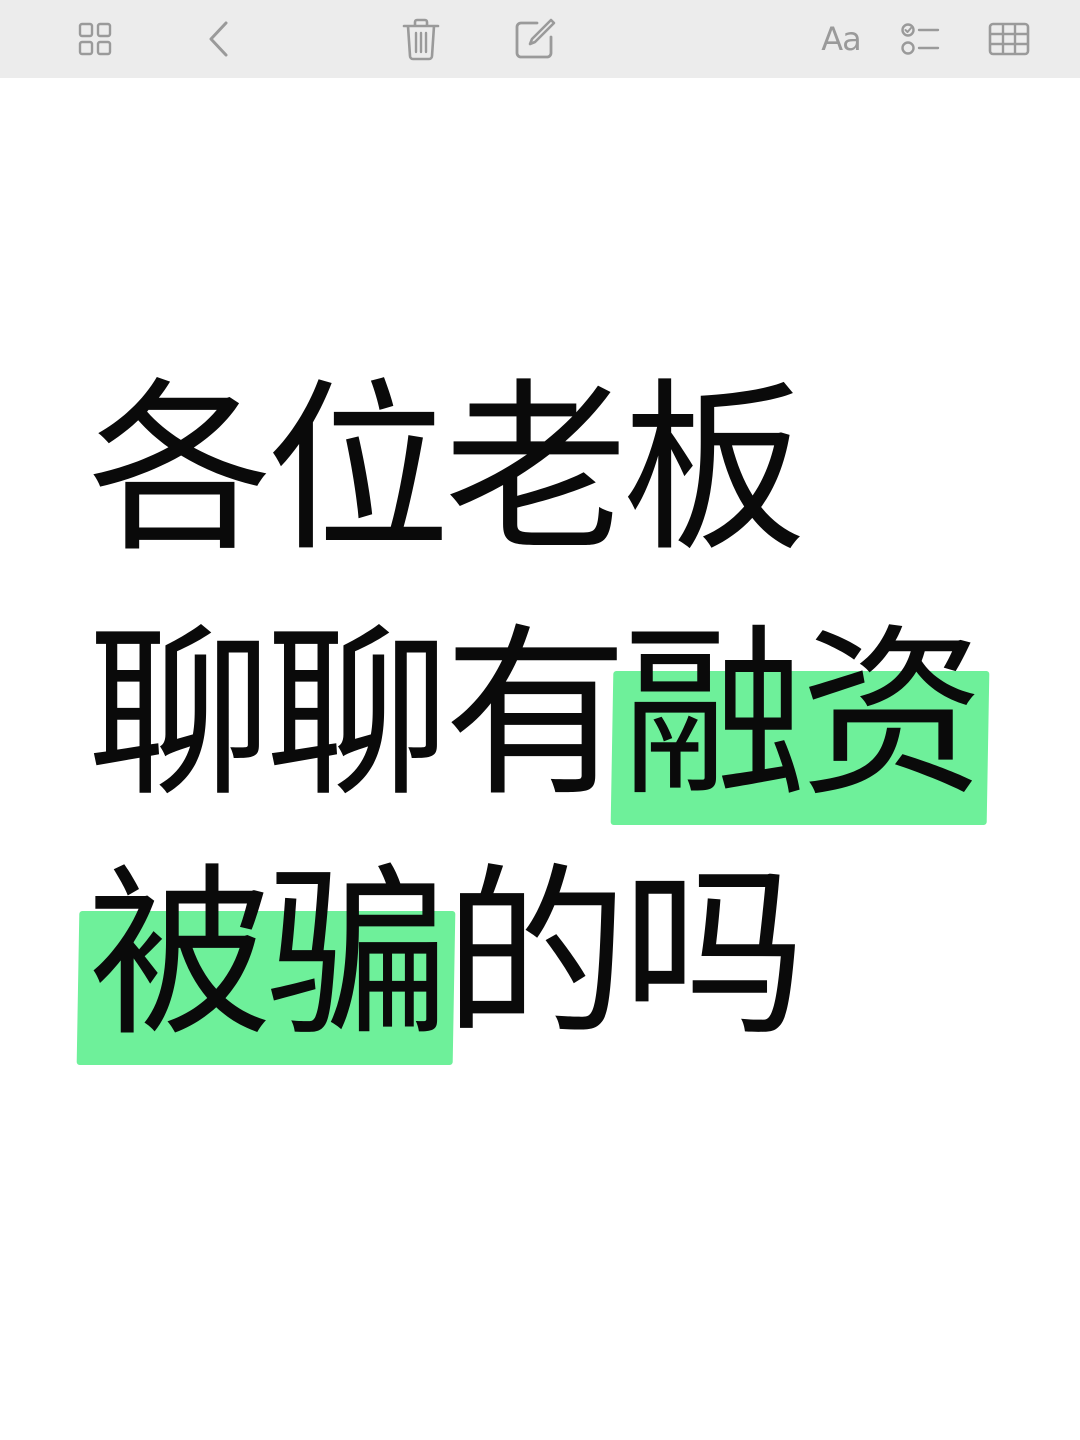  I want to click on note-line-2: 聊聊有融资, so click(536, 715).